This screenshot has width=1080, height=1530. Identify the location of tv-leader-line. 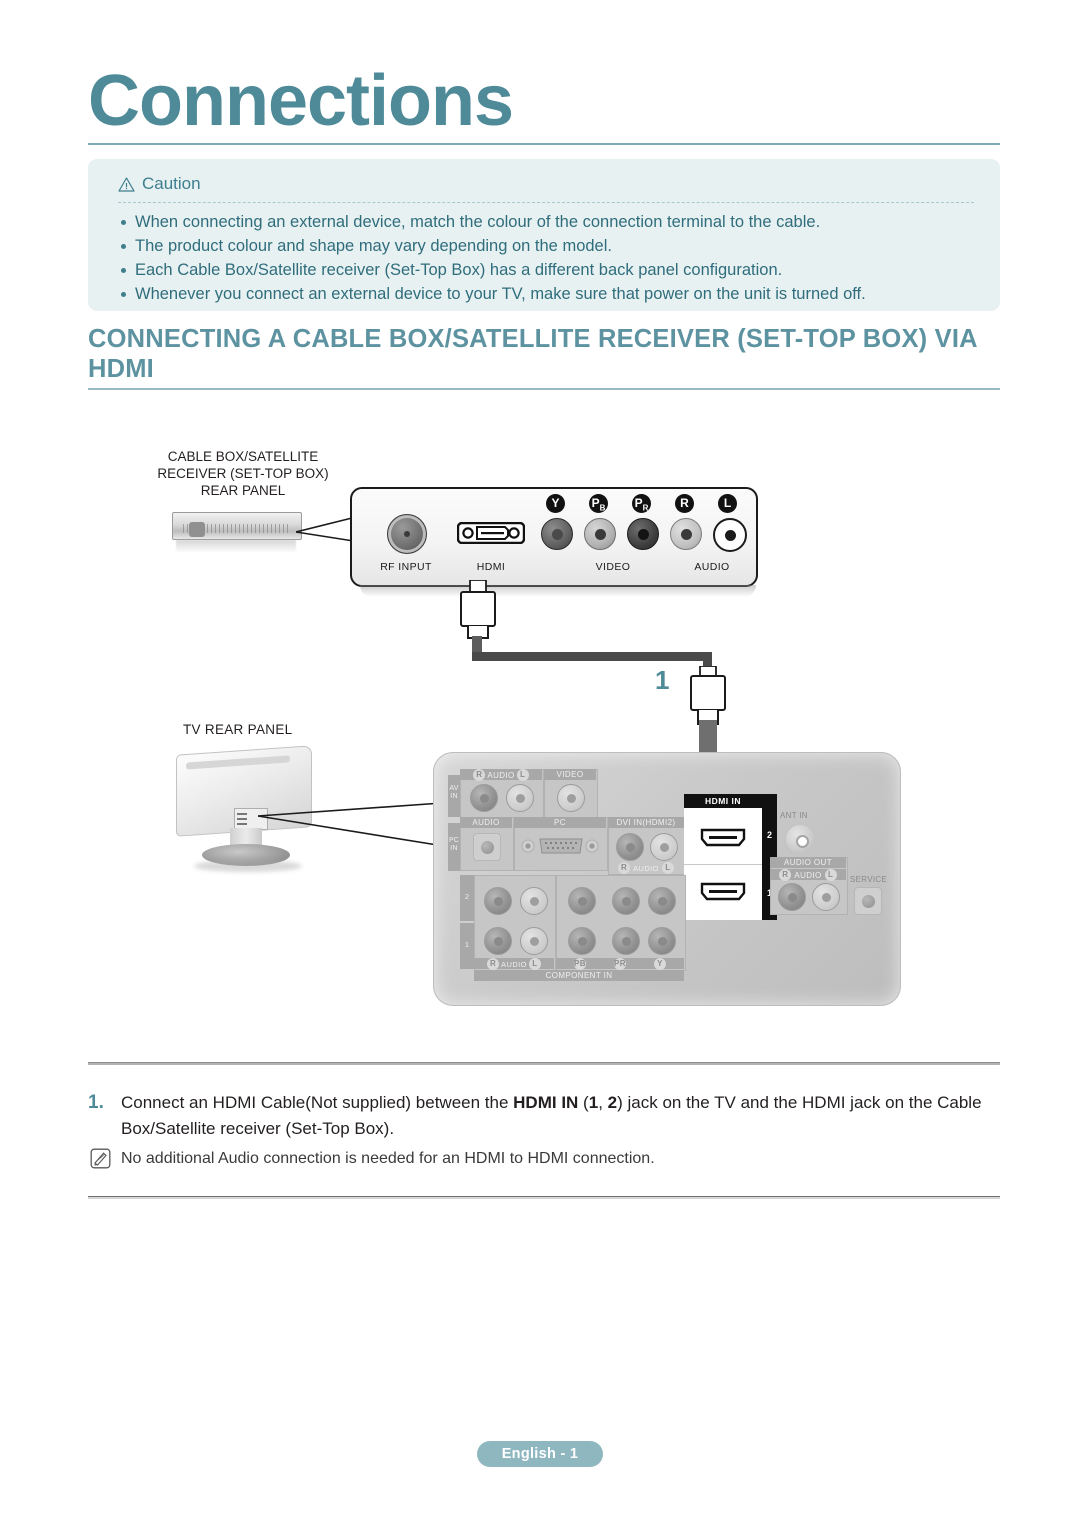
(357, 825).